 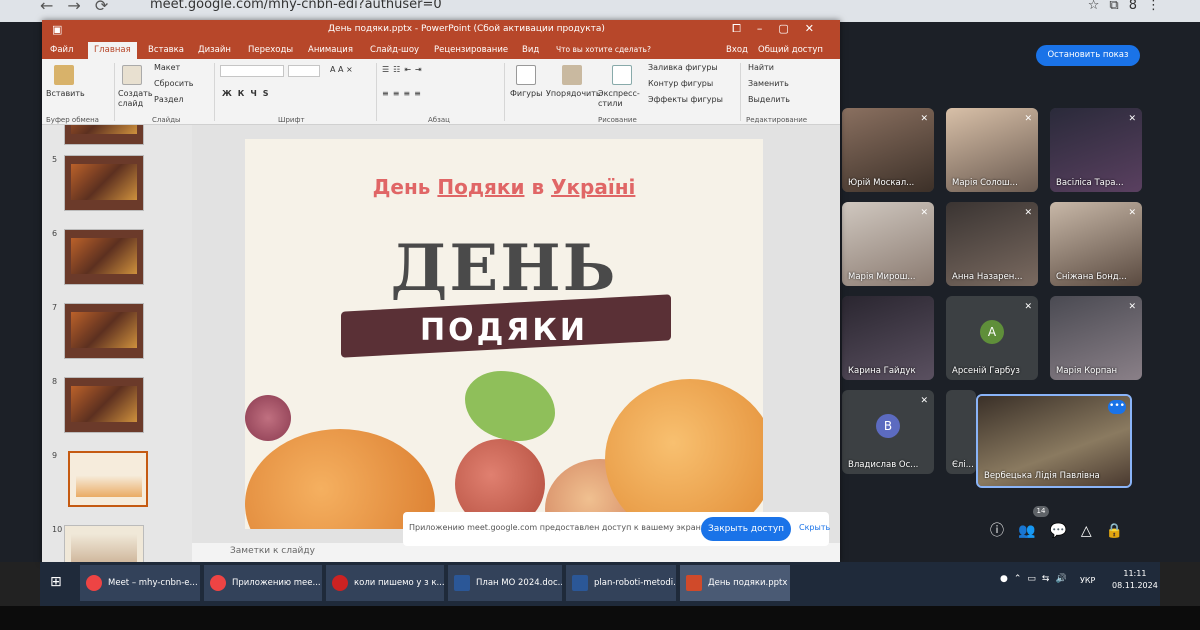 What do you see at coordinates (1064, 531) in the screenshot?
I see `chat-icon: 💬` at bounding box center [1064, 531].